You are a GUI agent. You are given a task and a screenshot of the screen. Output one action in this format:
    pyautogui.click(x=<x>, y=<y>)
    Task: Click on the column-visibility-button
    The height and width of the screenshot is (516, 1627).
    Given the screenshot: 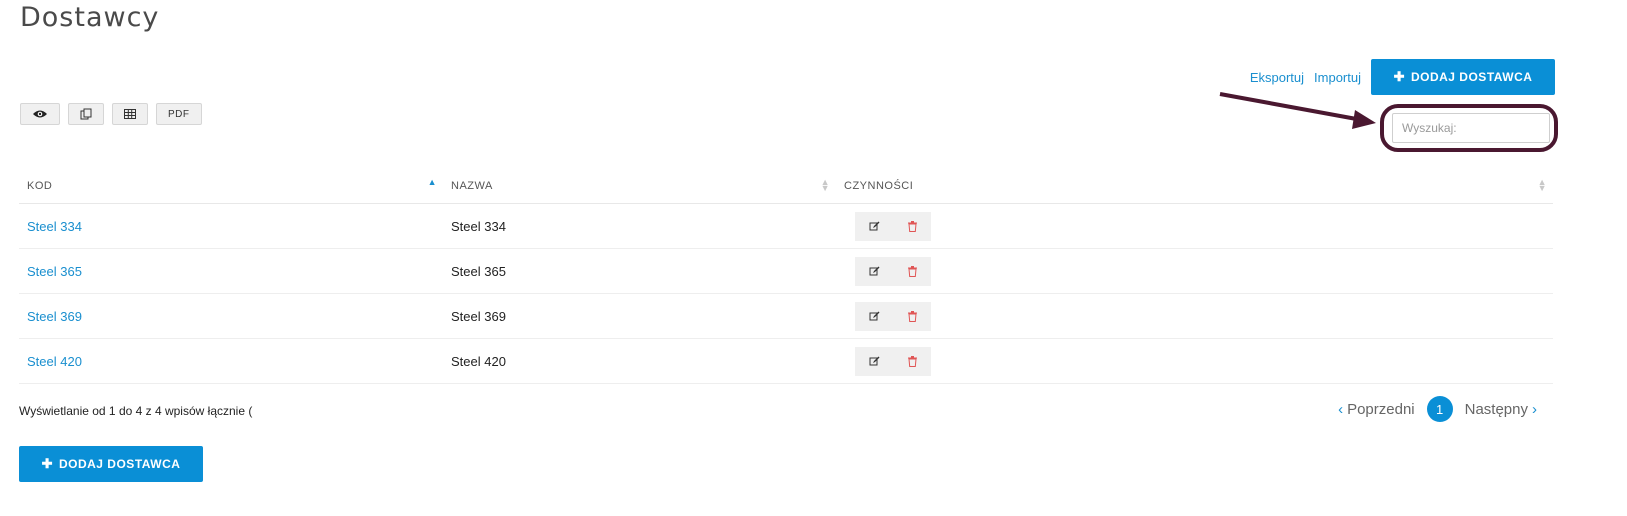 What is the action you would take?
    pyautogui.click(x=40, y=114)
    